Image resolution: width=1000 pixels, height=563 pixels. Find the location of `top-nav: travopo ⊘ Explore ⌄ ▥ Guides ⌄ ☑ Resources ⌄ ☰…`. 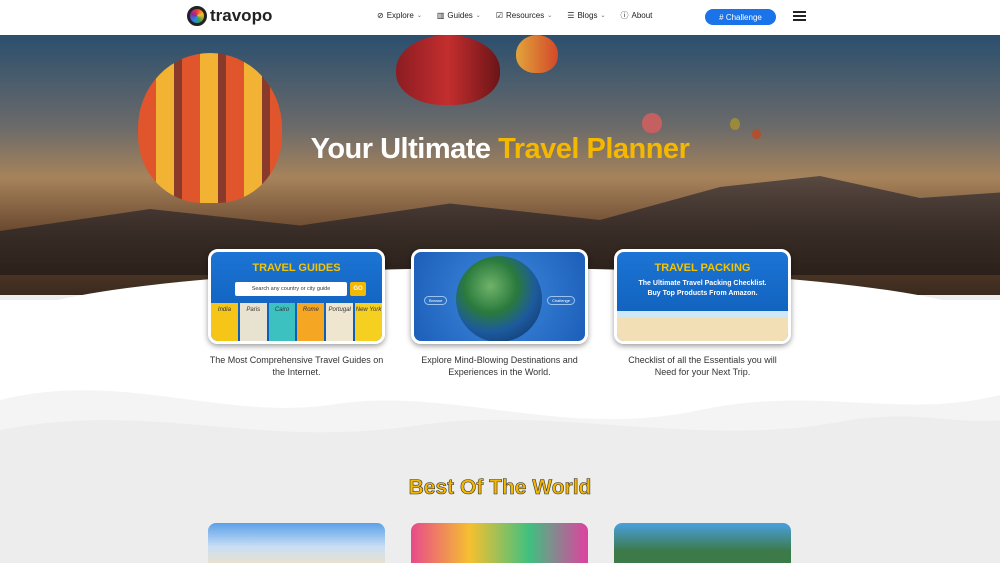

top-nav: travopo ⊘ Explore ⌄ ▥ Guides ⌄ ☑ Resources ⌄ ☰… is located at coordinates (500, 17).